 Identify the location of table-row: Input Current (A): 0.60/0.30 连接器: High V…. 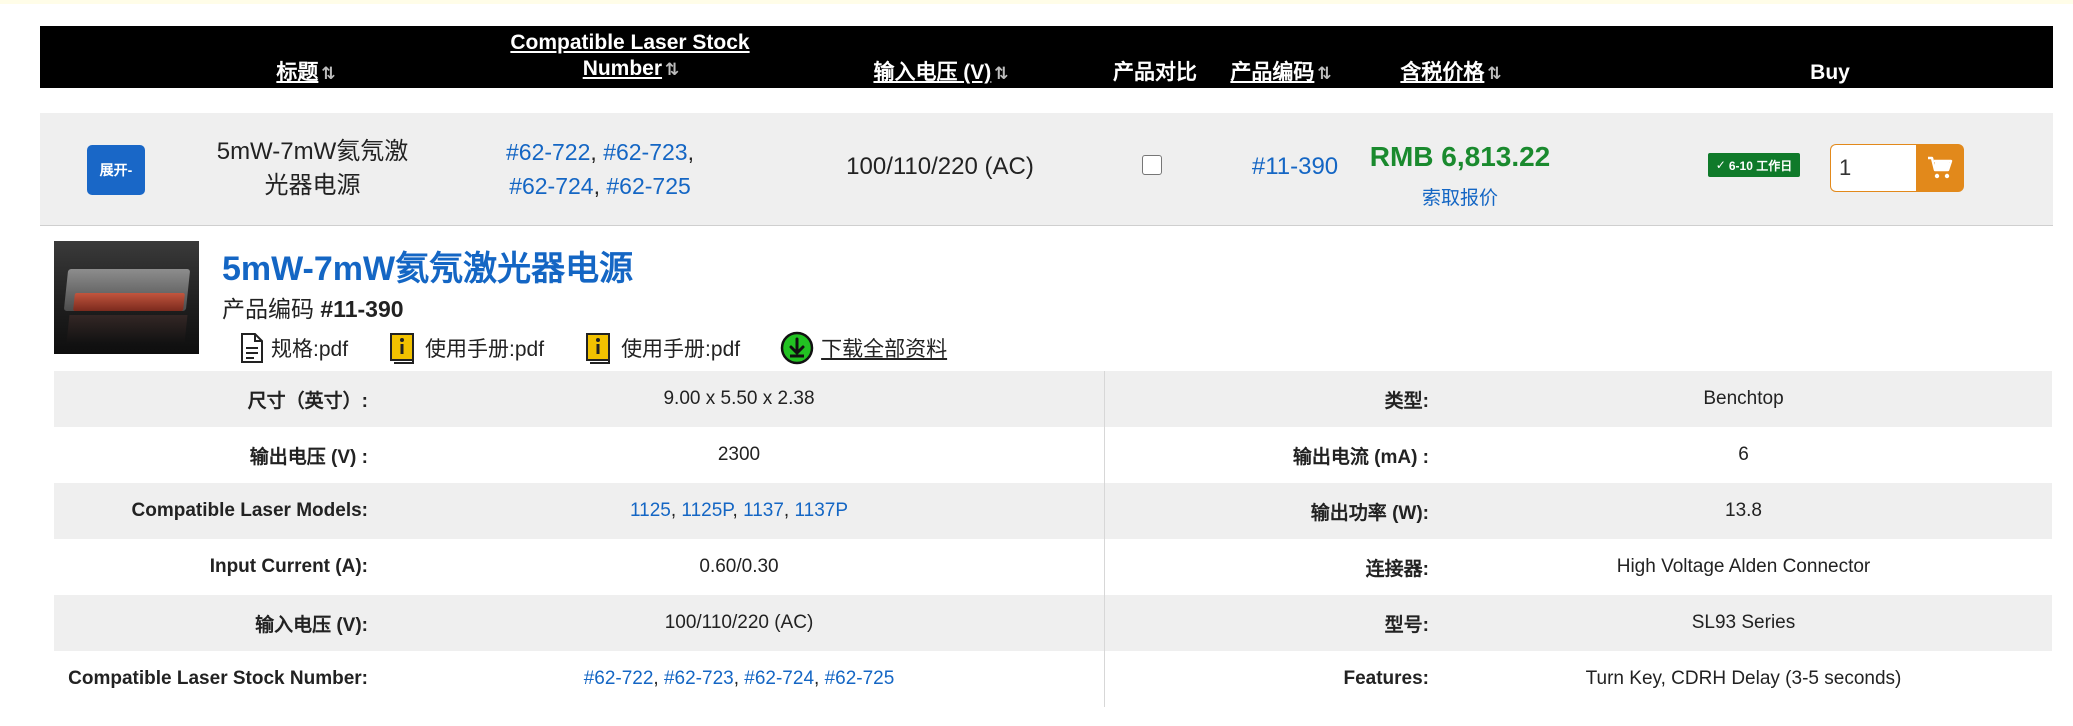
(1053, 567).